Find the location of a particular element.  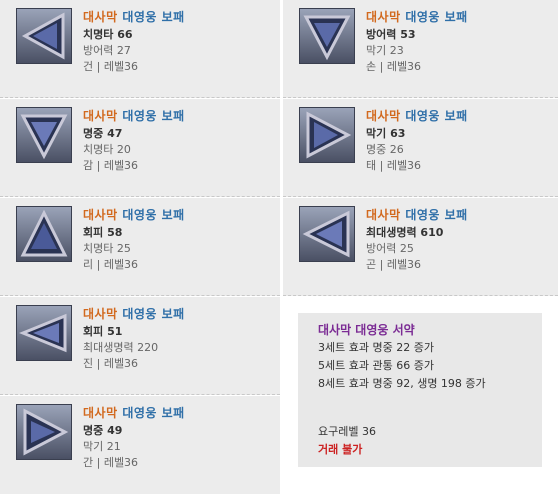

item-slot-level: 손 | 레벨36 is located at coordinates (394, 66).